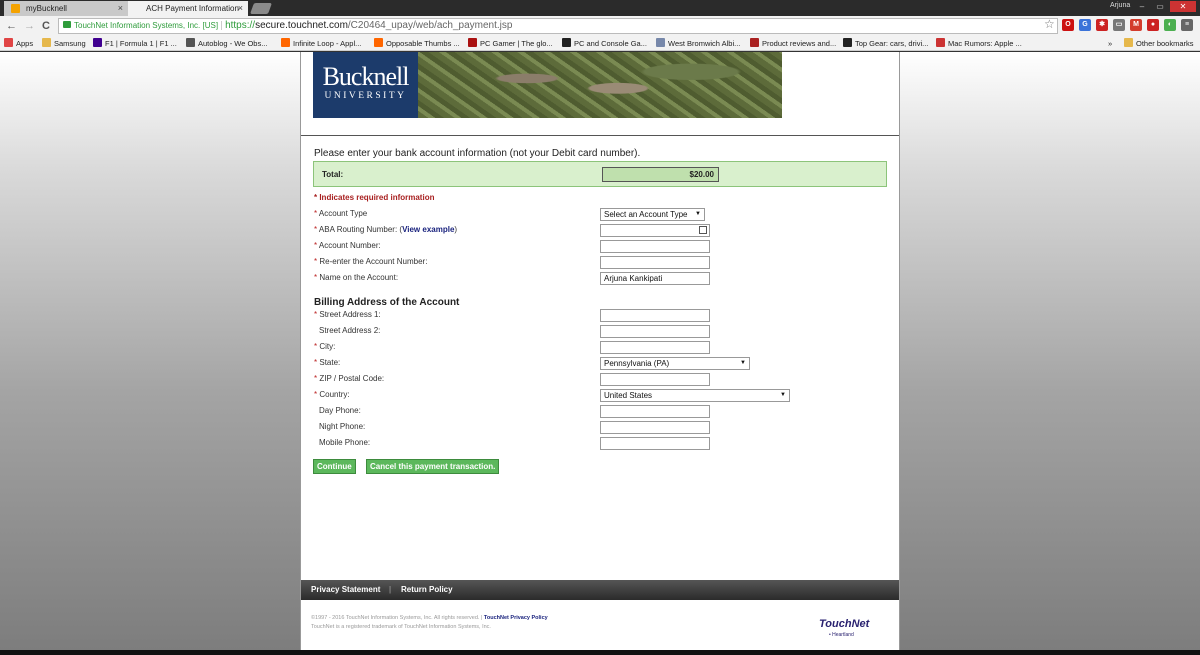 This screenshot has width=1200, height=655. What do you see at coordinates (349, 331) in the screenshot?
I see `street2-row: Street Address 2:` at bounding box center [349, 331].